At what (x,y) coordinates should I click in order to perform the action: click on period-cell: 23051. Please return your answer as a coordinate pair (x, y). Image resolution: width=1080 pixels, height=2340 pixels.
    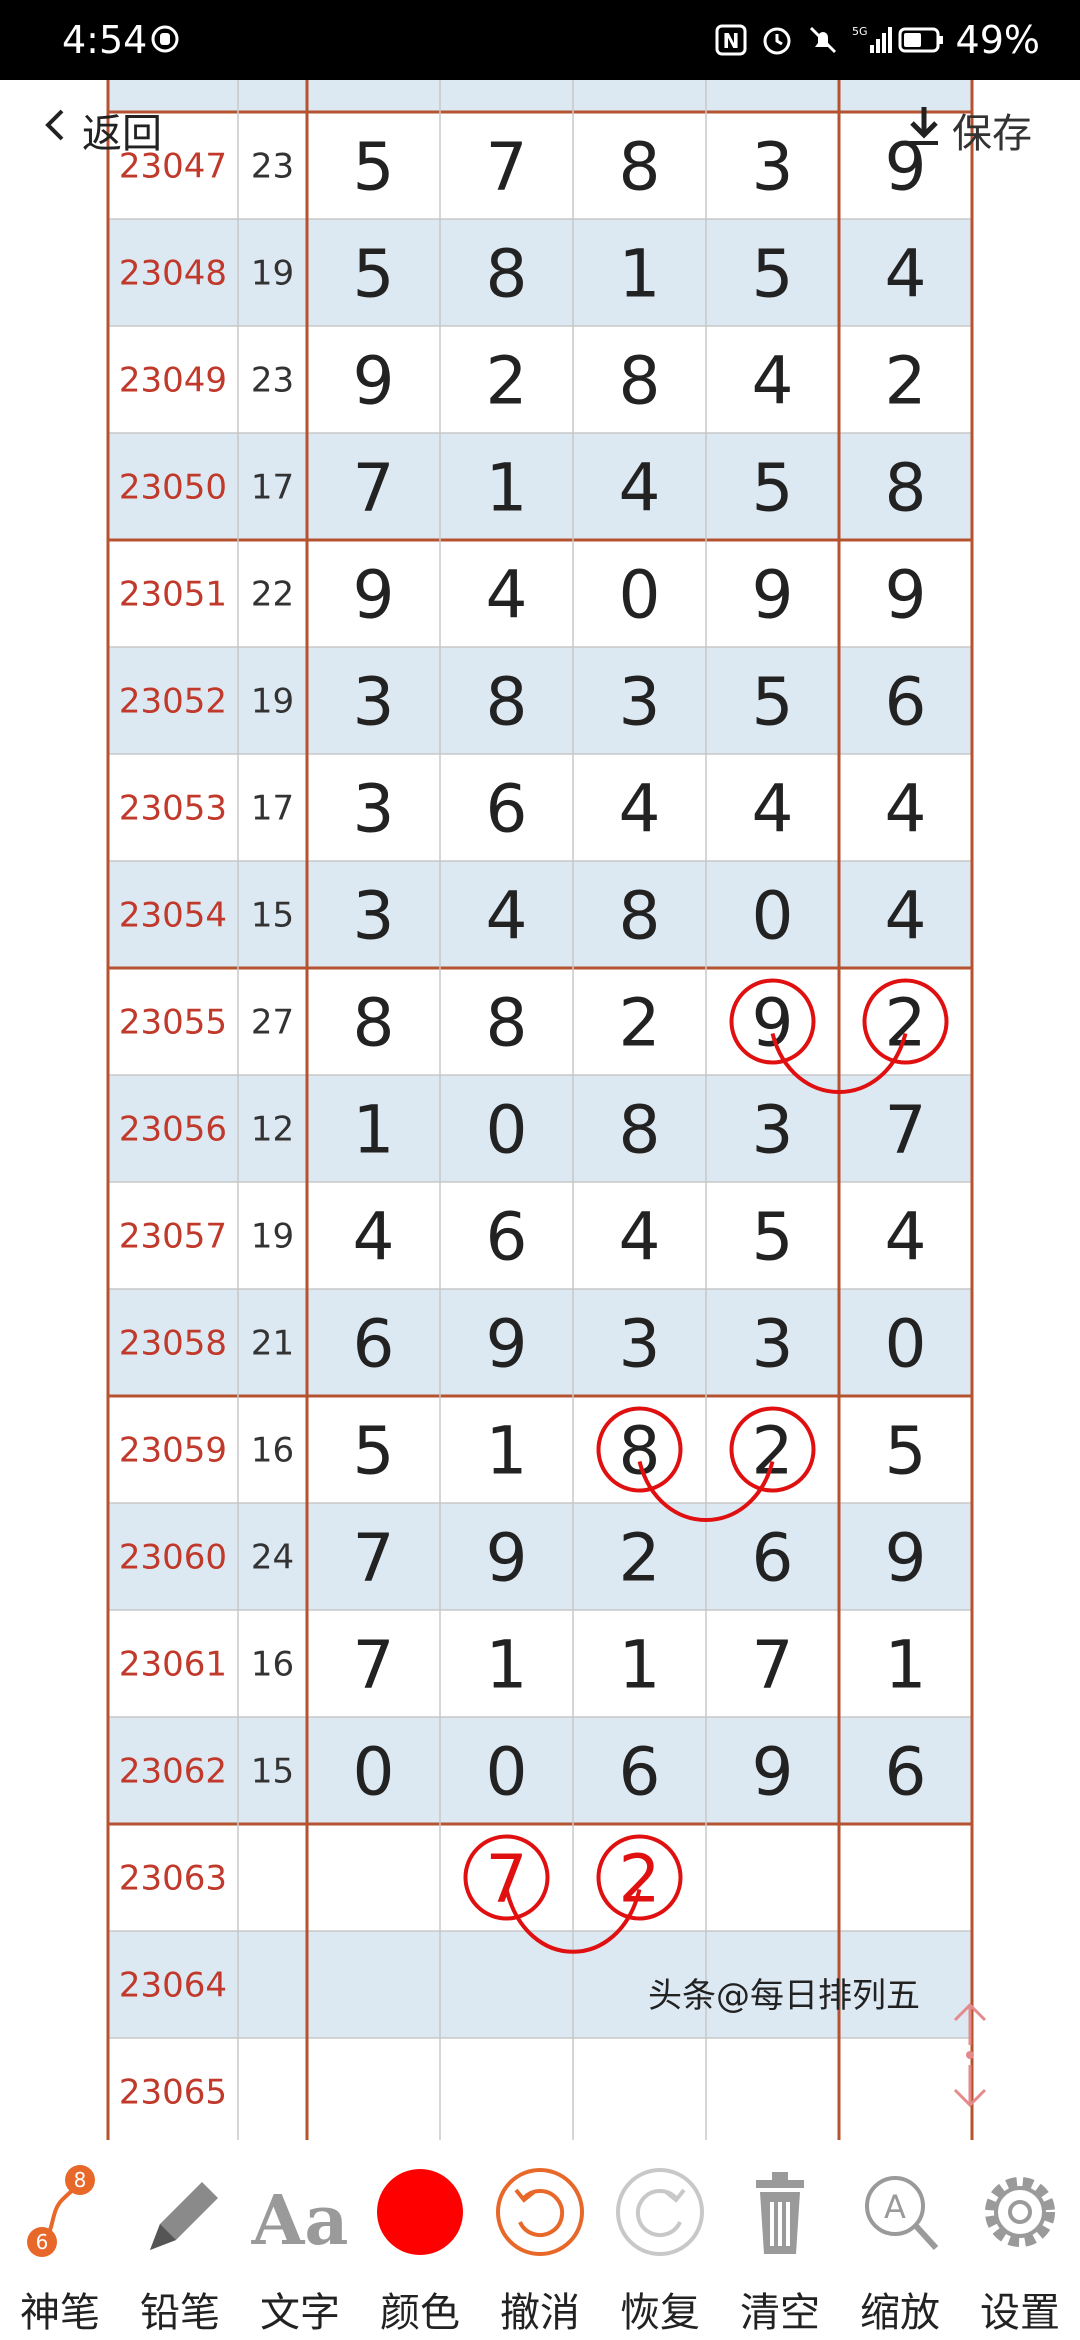
    Looking at the image, I should click on (173, 595).